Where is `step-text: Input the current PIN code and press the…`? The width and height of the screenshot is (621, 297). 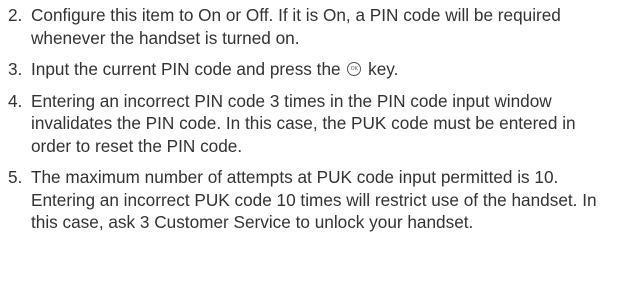 step-text: Input the current PIN code and press the… is located at coordinates (322, 69).